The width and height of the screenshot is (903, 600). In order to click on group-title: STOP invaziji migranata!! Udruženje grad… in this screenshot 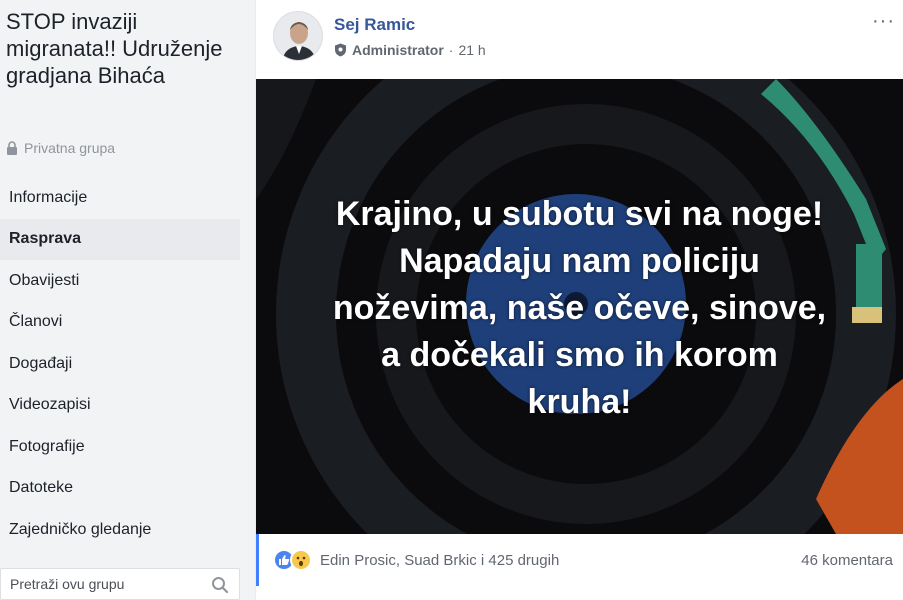, I will do `click(128, 48)`.